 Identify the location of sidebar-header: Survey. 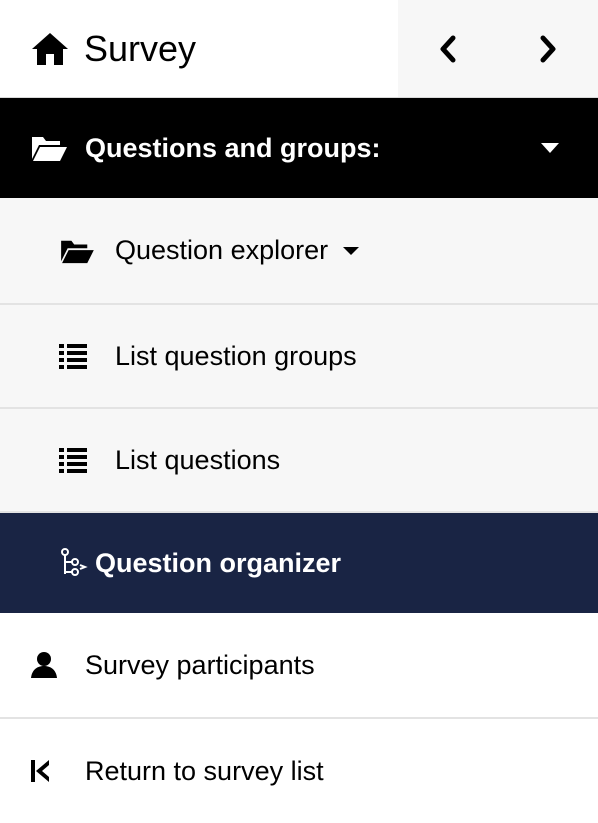
(299, 49).